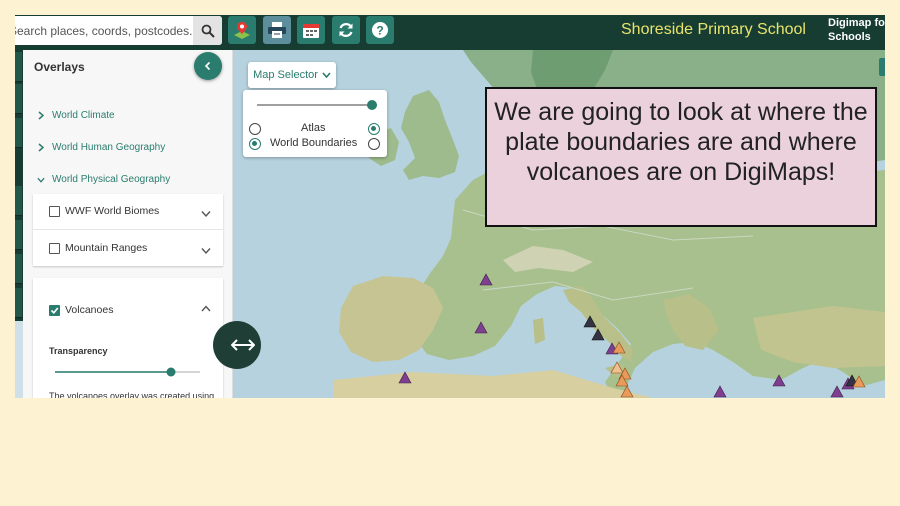 The image size is (900, 506). Describe the element at coordinates (255, 129) in the screenshot. I see `radio-atlas-left` at that location.